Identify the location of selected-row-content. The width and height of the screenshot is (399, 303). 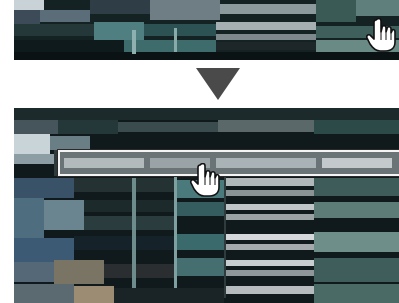
(229, 163).